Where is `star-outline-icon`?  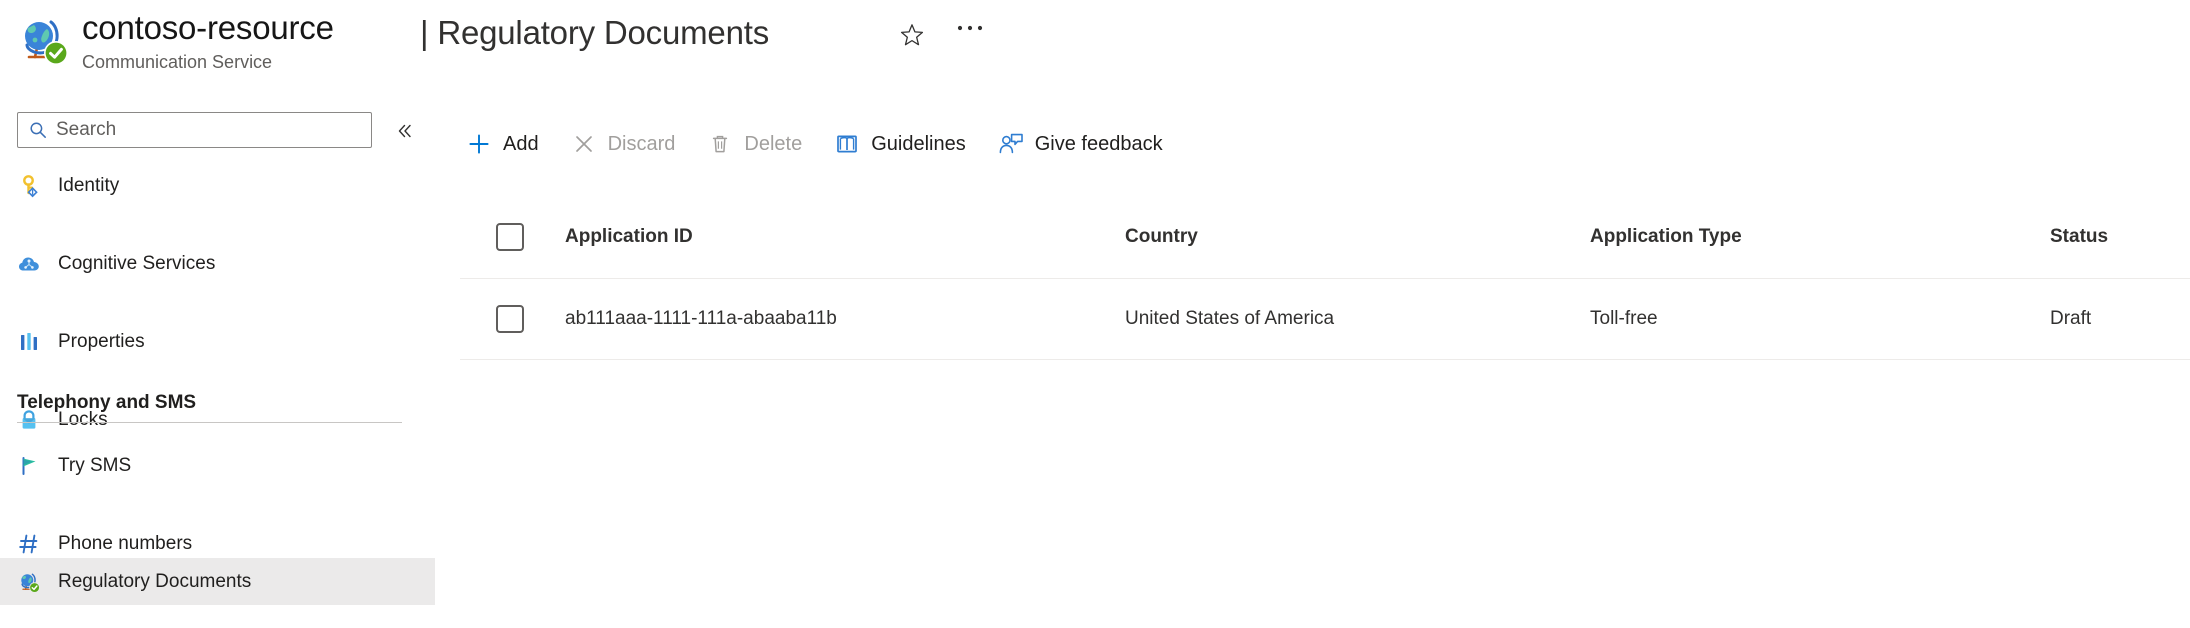 star-outline-icon is located at coordinates (912, 35).